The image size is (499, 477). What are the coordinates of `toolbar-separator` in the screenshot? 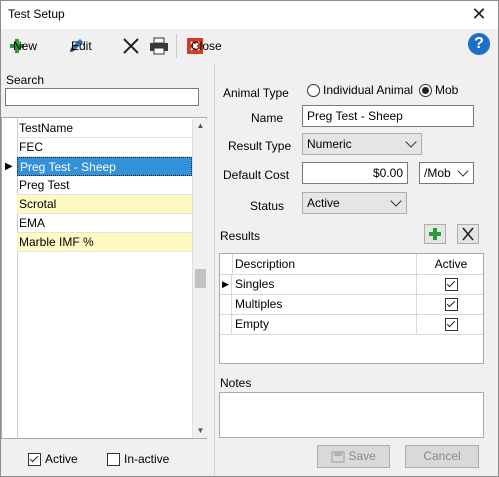 It's located at (176, 46).